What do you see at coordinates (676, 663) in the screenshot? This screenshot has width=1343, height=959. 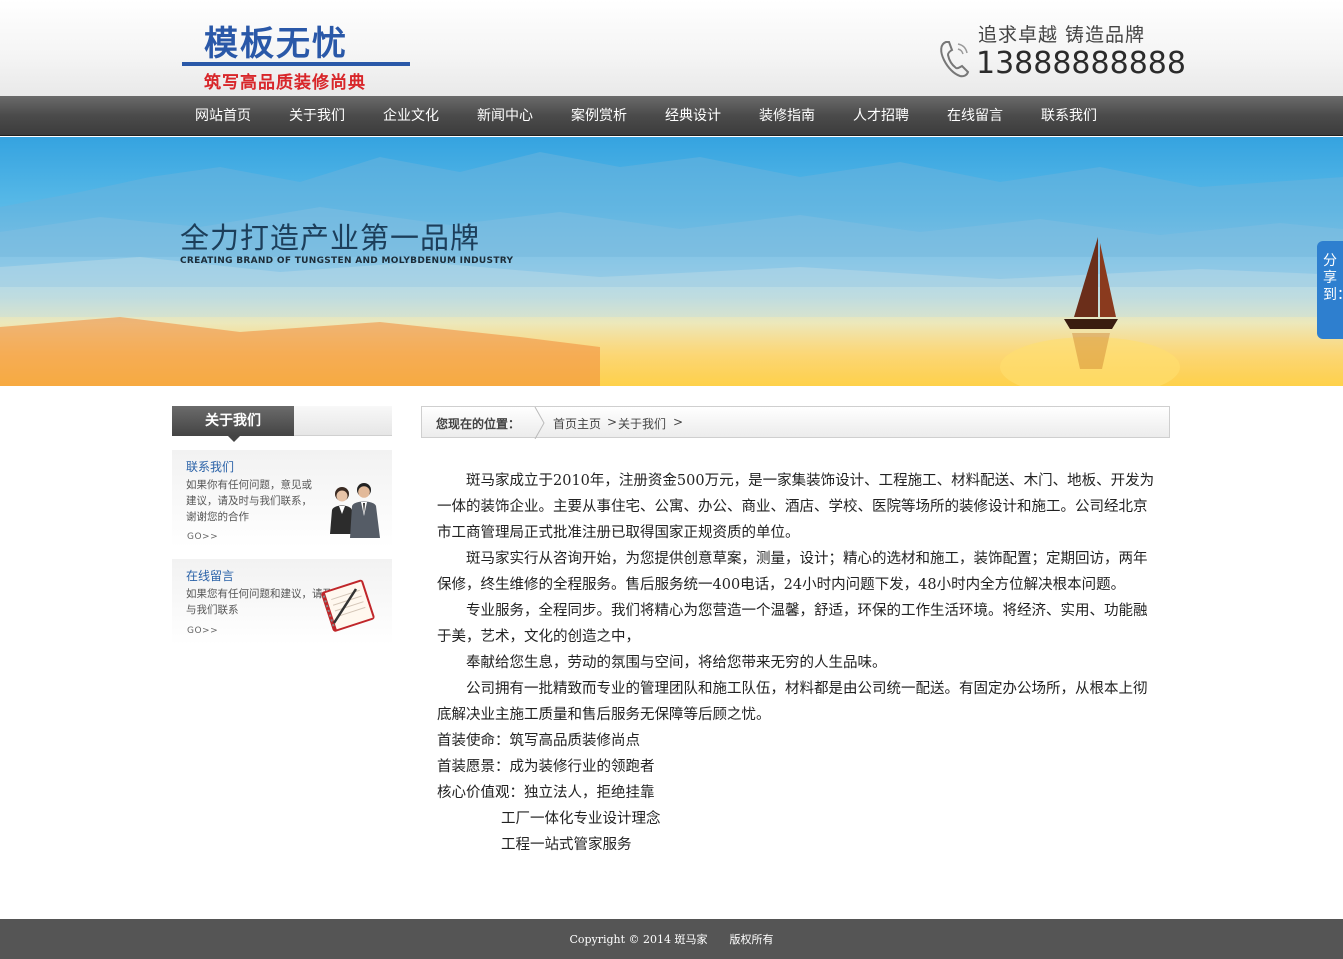 I see `content-paragraph: 奉献给您生息，劳动的氛围与空间，将给您带来无穷的人生品味。` at bounding box center [676, 663].